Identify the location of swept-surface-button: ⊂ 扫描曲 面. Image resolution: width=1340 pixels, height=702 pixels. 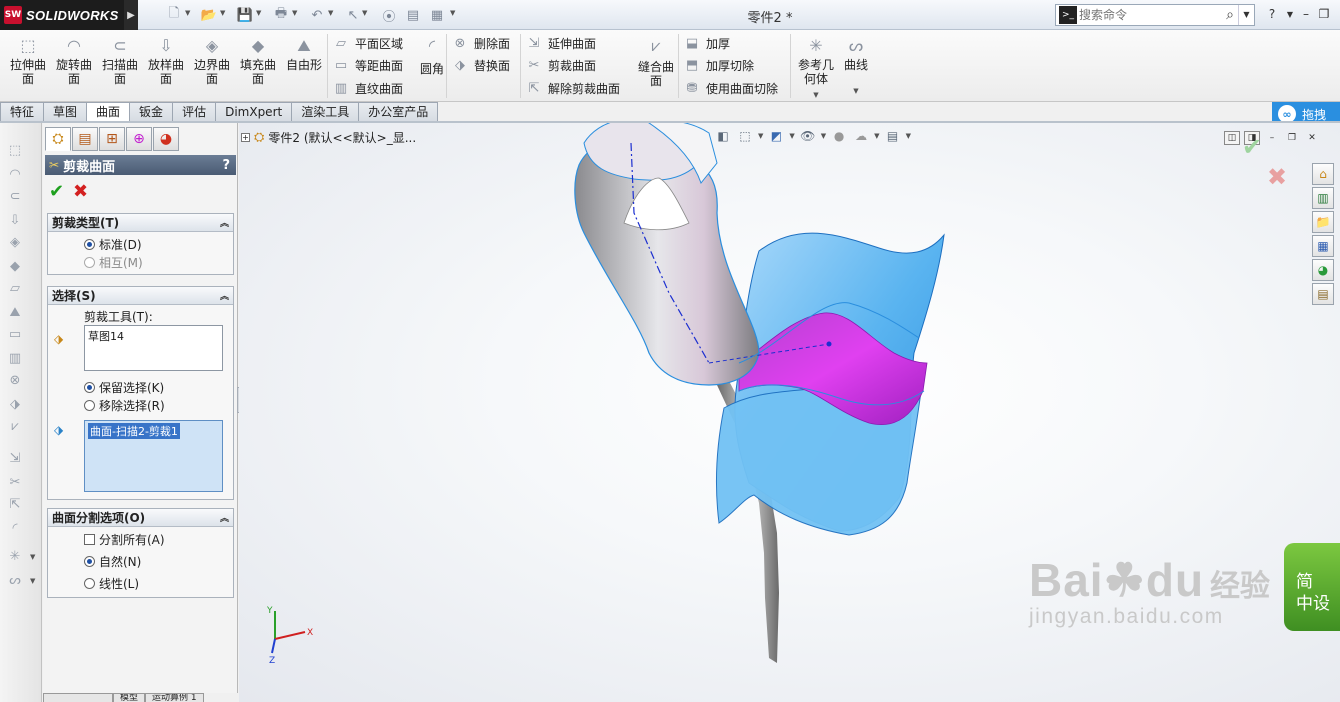
(120, 61).